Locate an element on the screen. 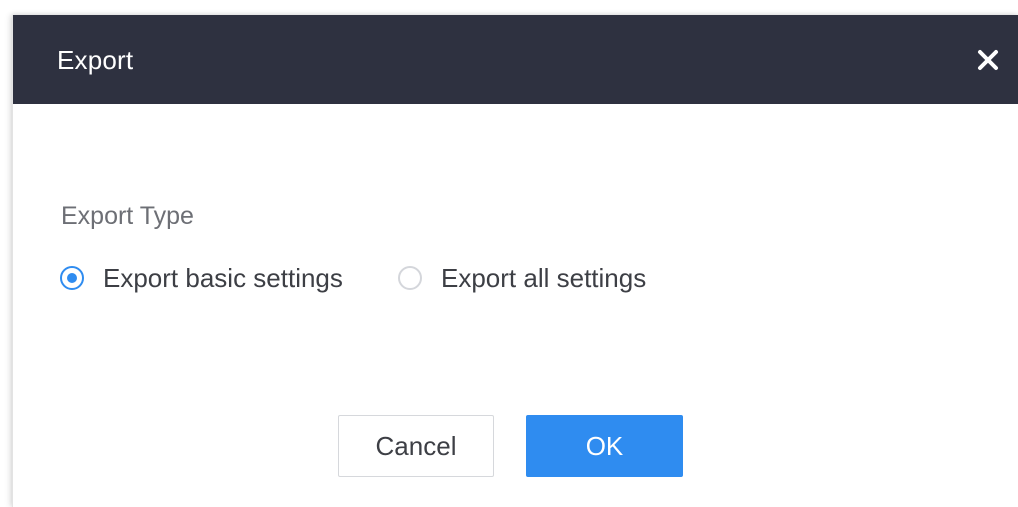 The width and height of the screenshot is (1018, 507). radio-unchecked-icon is located at coordinates (410, 278).